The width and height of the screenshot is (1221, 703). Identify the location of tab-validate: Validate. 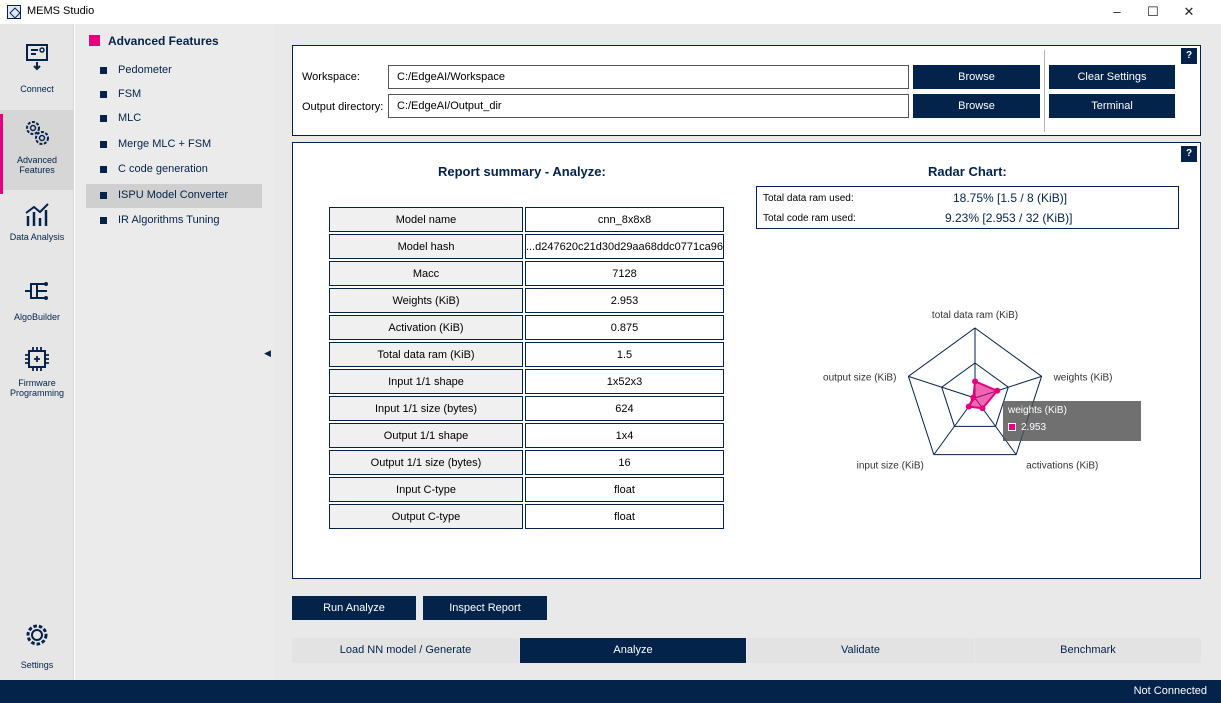
(860, 650).